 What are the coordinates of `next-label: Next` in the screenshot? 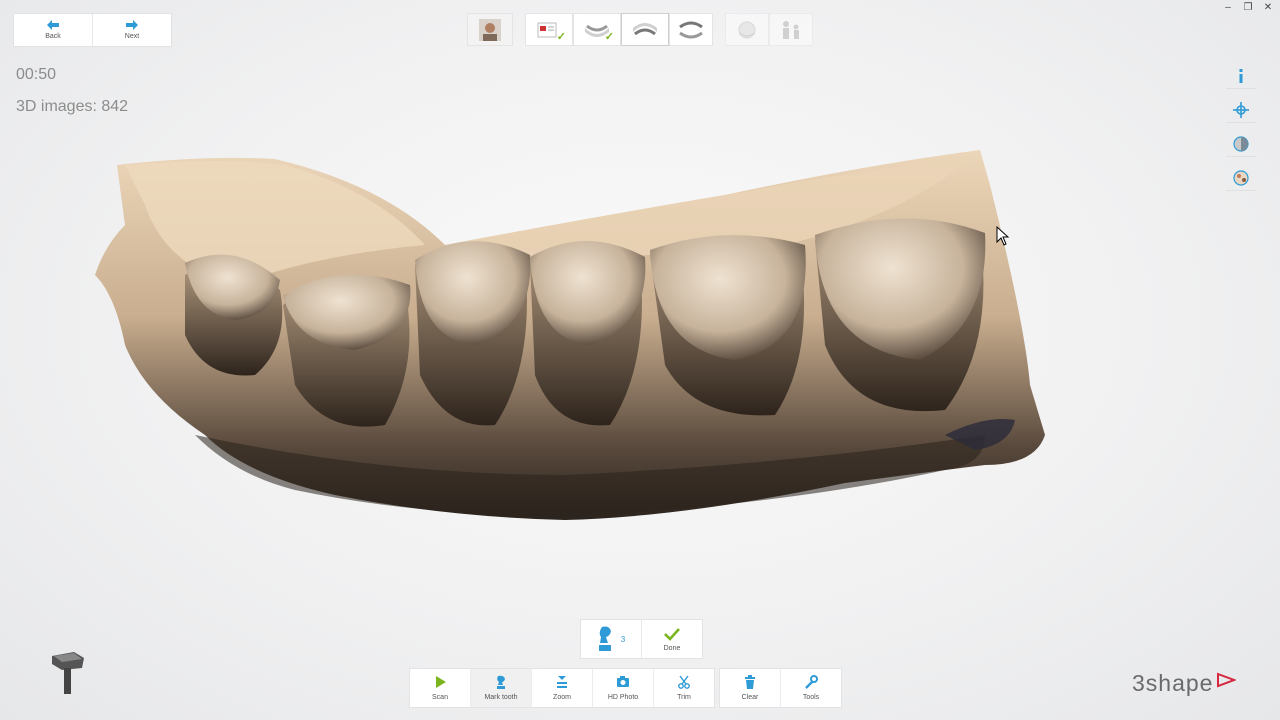 It's located at (132, 36).